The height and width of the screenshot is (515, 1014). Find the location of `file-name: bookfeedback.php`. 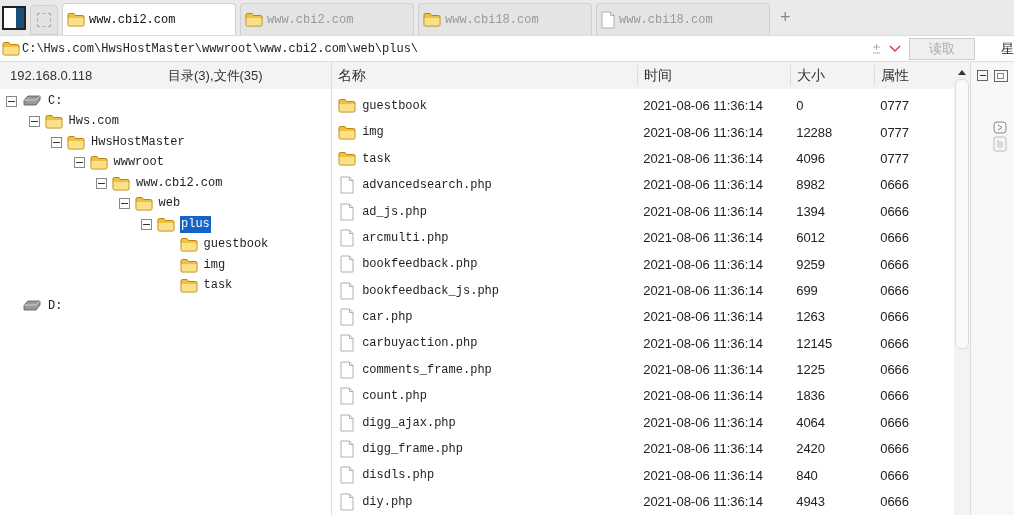

file-name: bookfeedback.php is located at coordinates (420, 265).